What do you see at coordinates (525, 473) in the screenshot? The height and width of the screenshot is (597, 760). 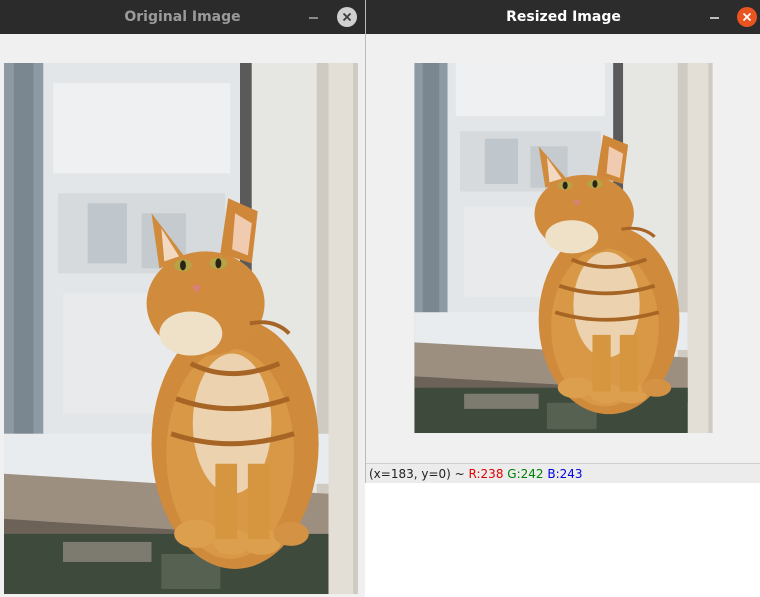 I see `green-value: G:242` at bounding box center [525, 473].